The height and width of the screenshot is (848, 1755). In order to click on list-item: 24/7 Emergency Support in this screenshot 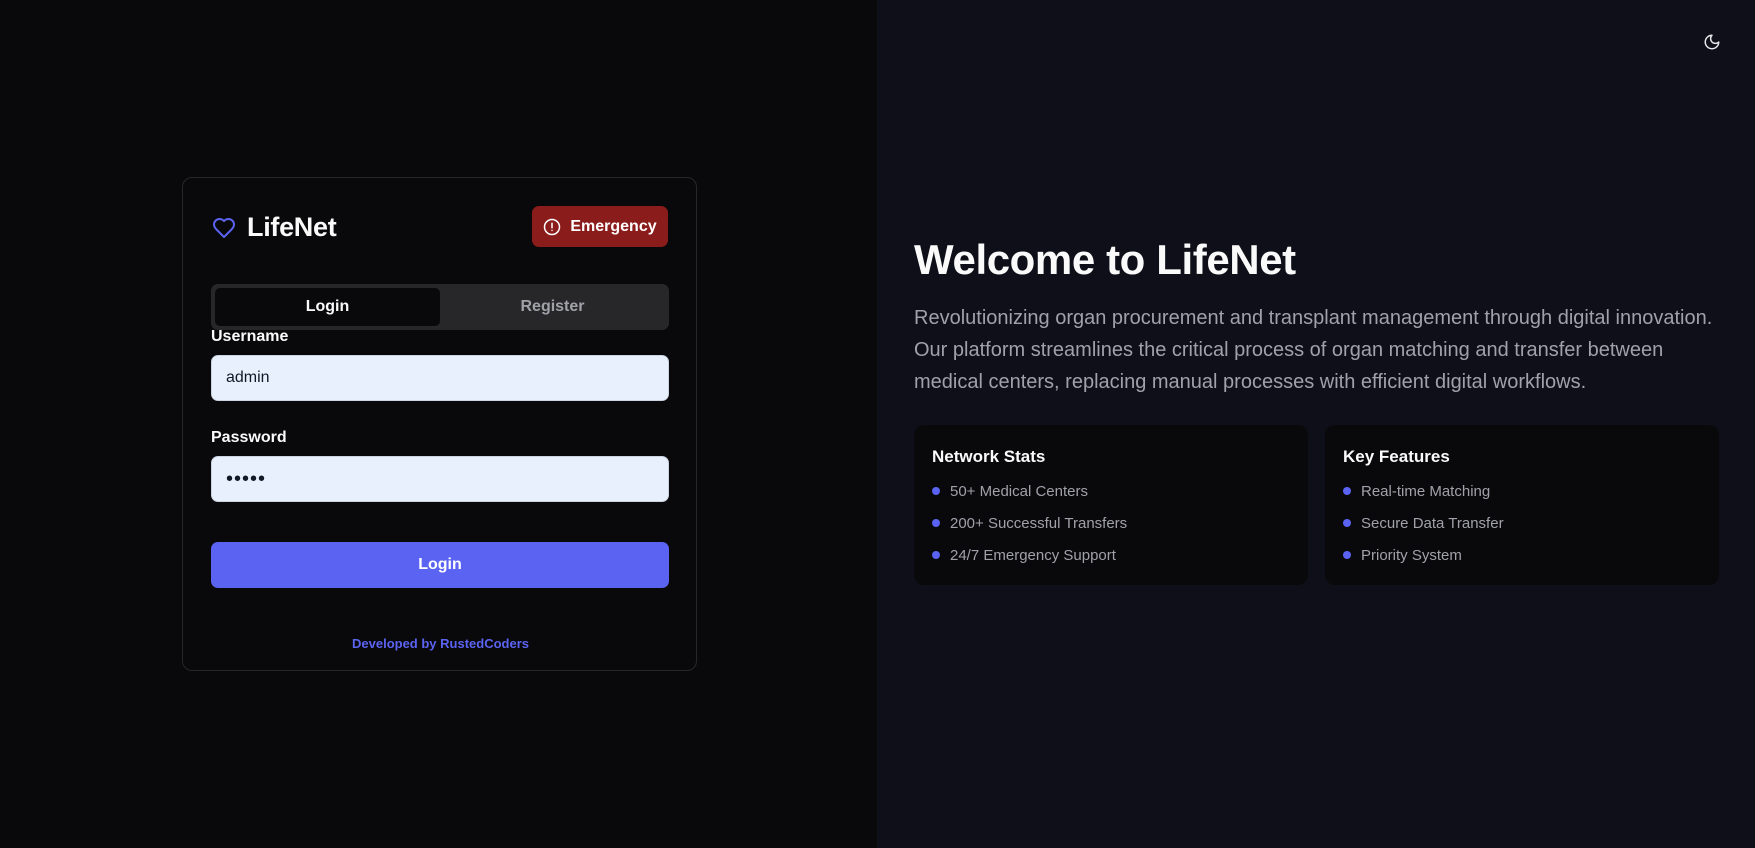, I will do `click(1111, 555)`.